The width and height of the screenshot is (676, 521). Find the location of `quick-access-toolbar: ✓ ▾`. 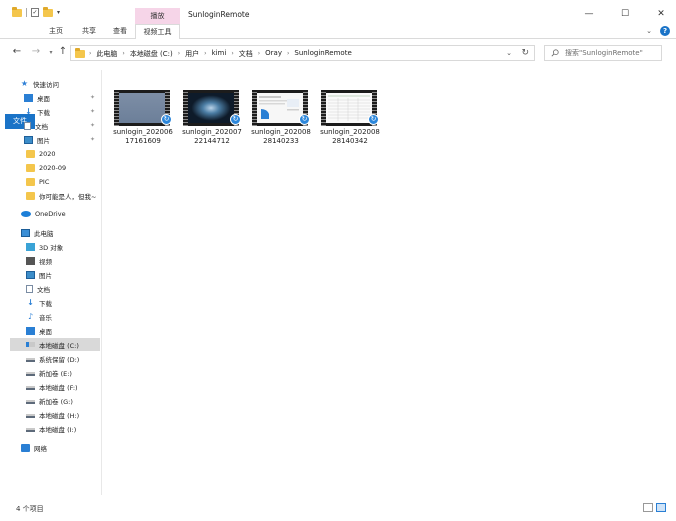

quick-access-toolbar: ✓ ▾ is located at coordinates (36, 11).